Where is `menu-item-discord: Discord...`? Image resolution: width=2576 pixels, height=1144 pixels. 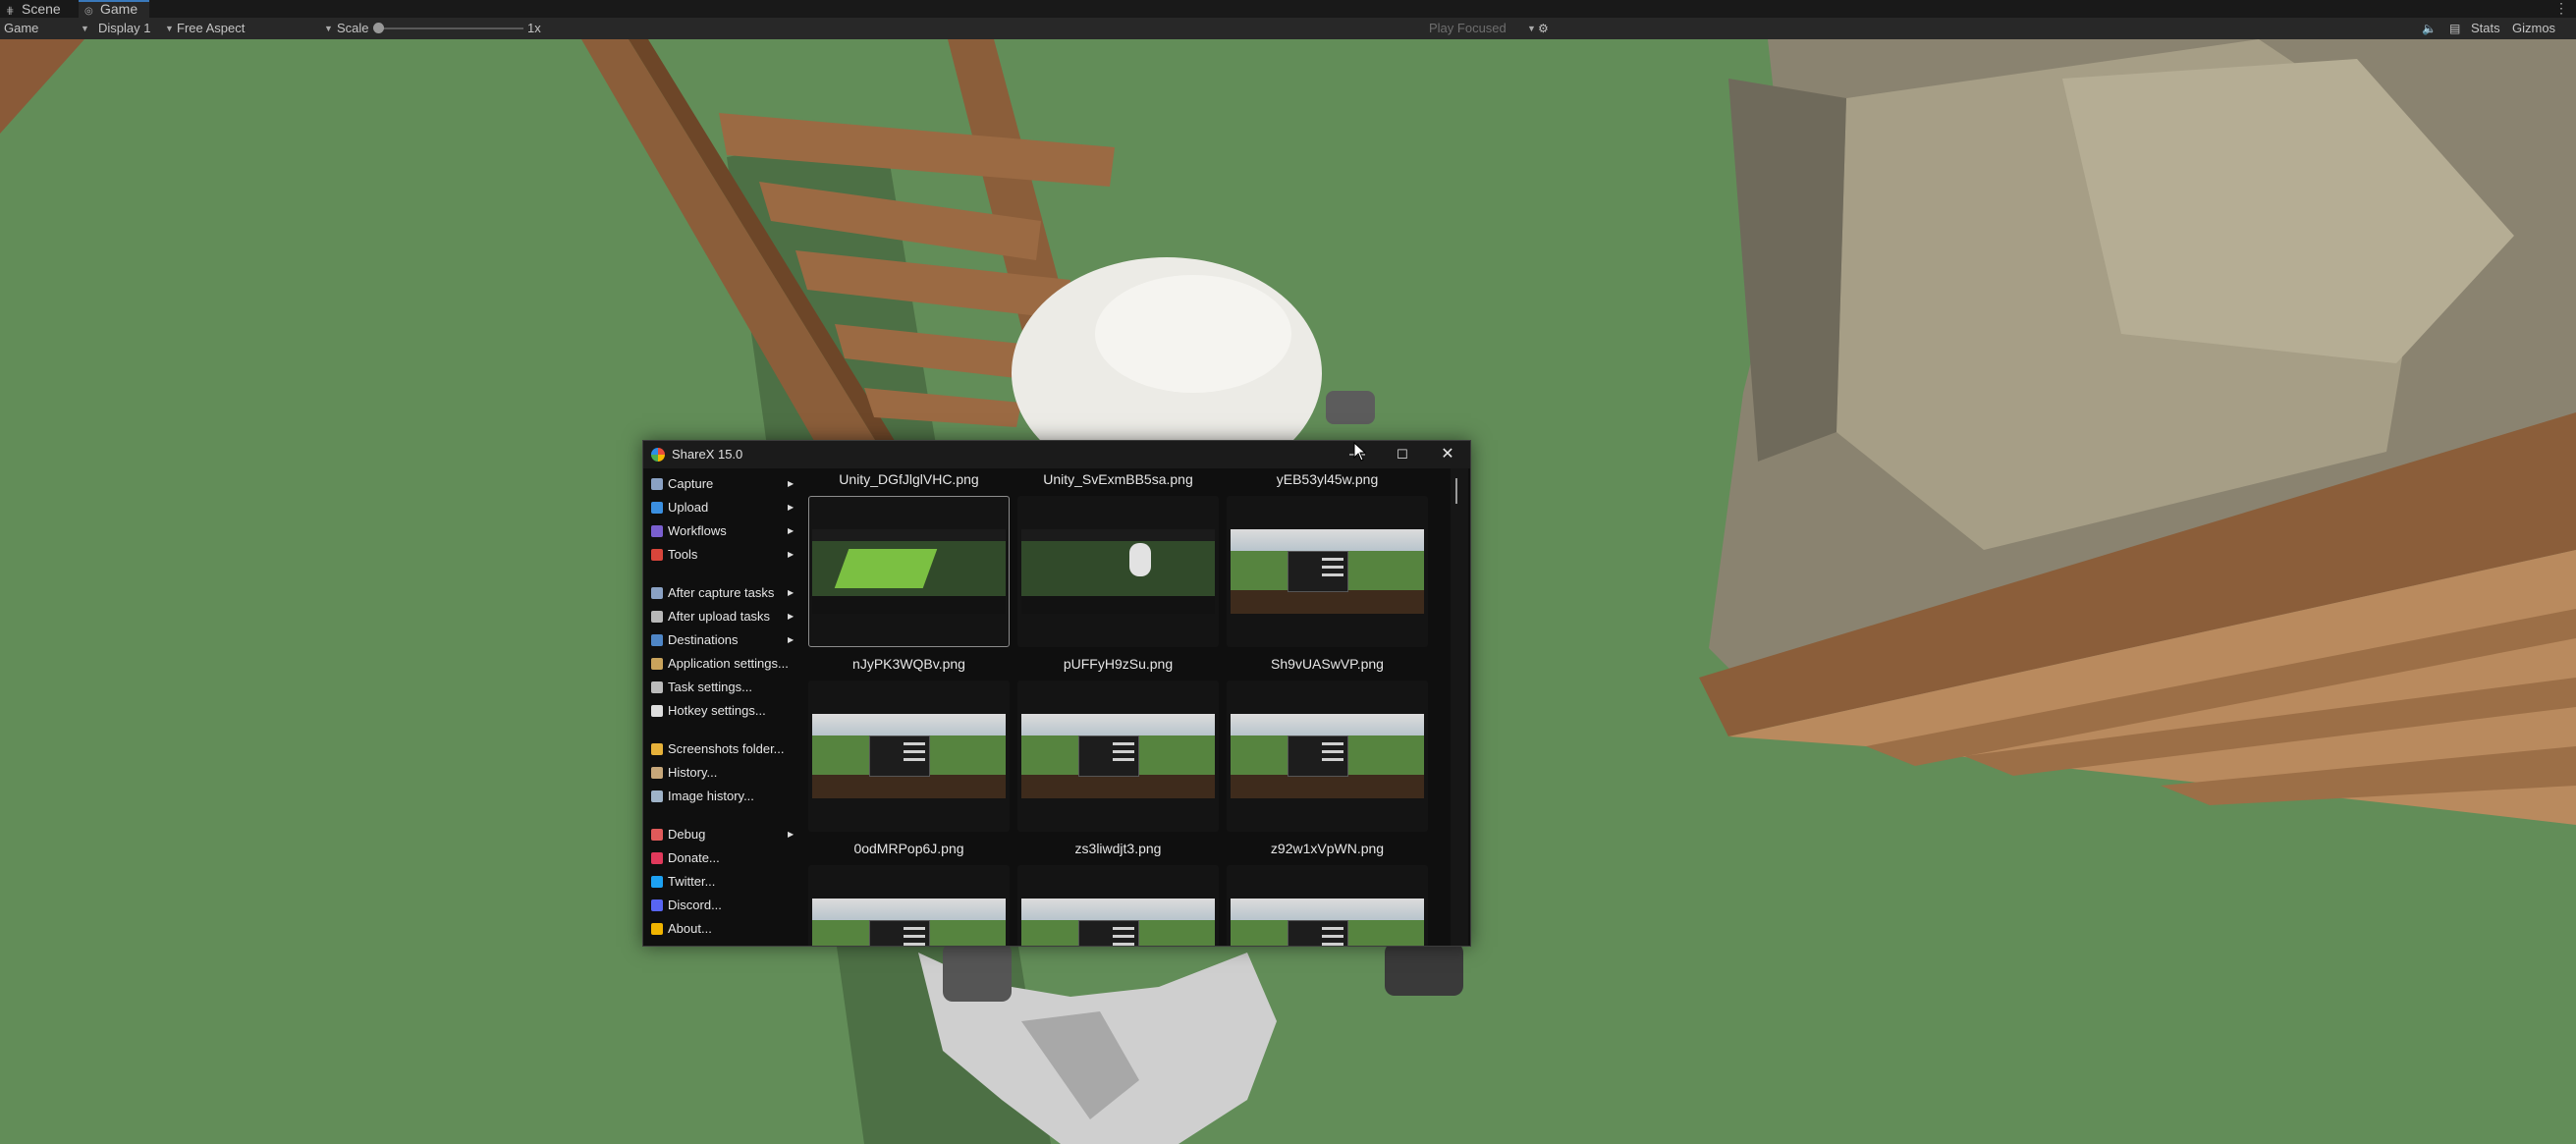 menu-item-discord: Discord... is located at coordinates (724, 905).